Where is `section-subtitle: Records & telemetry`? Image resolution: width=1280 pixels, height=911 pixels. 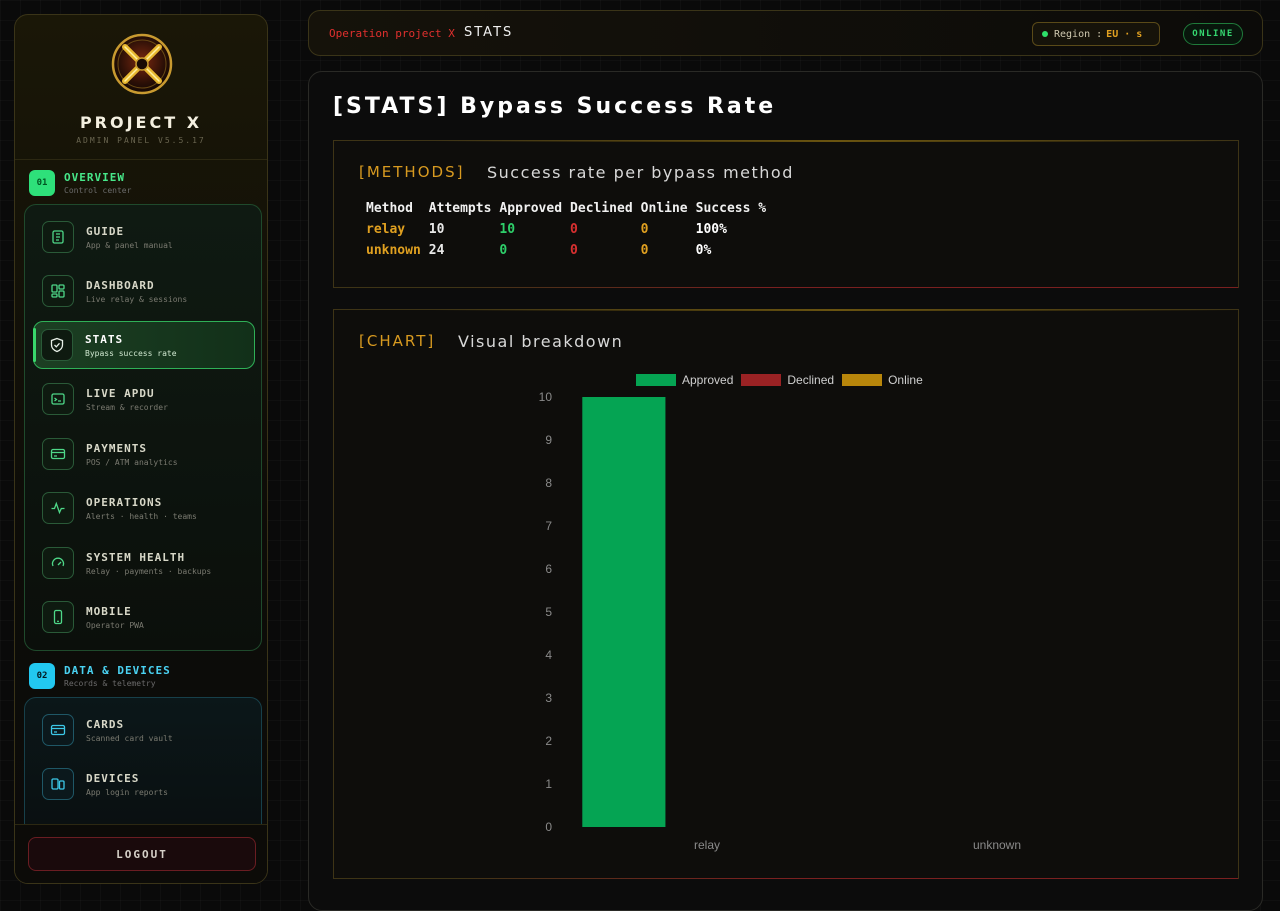 section-subtitle: Records & telemetry is located at coordinates (110, 683).